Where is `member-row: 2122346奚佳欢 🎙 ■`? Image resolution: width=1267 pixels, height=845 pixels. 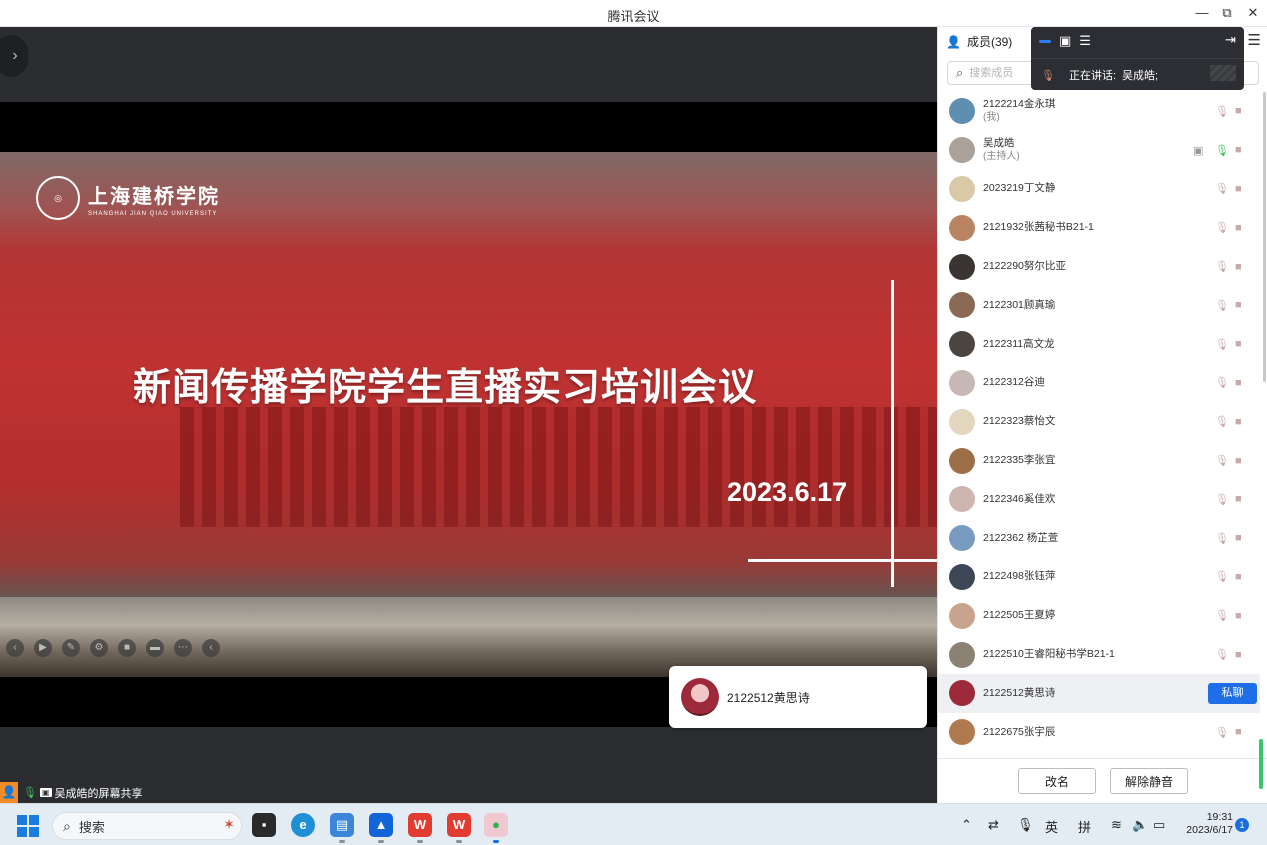
member-row: 2122346奚佳欢 🎙 ■ is located at coordinates (1099, 499).